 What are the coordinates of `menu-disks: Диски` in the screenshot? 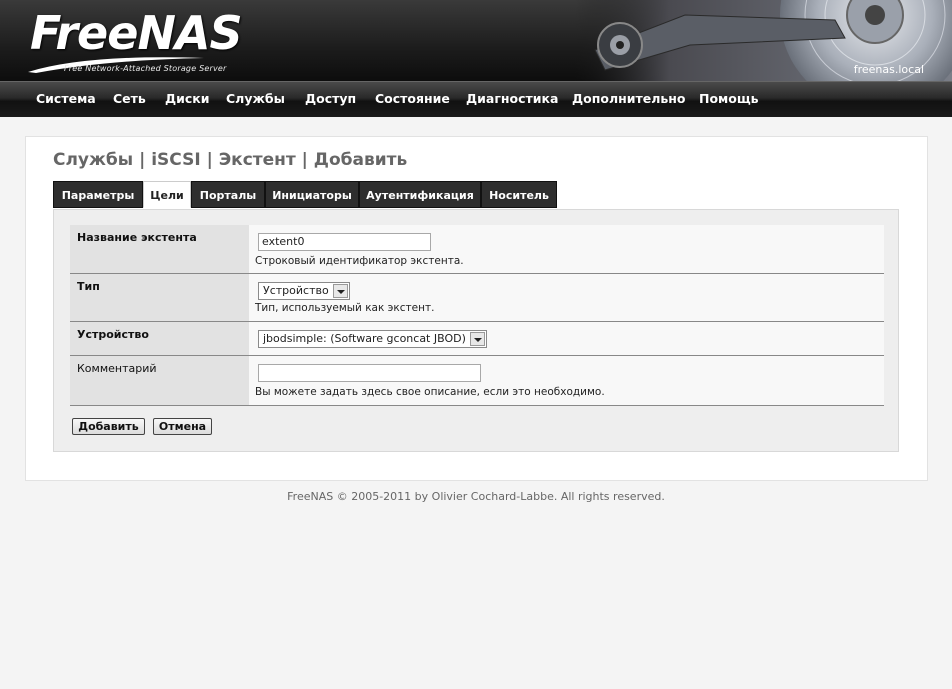 It's located at (187, 98).